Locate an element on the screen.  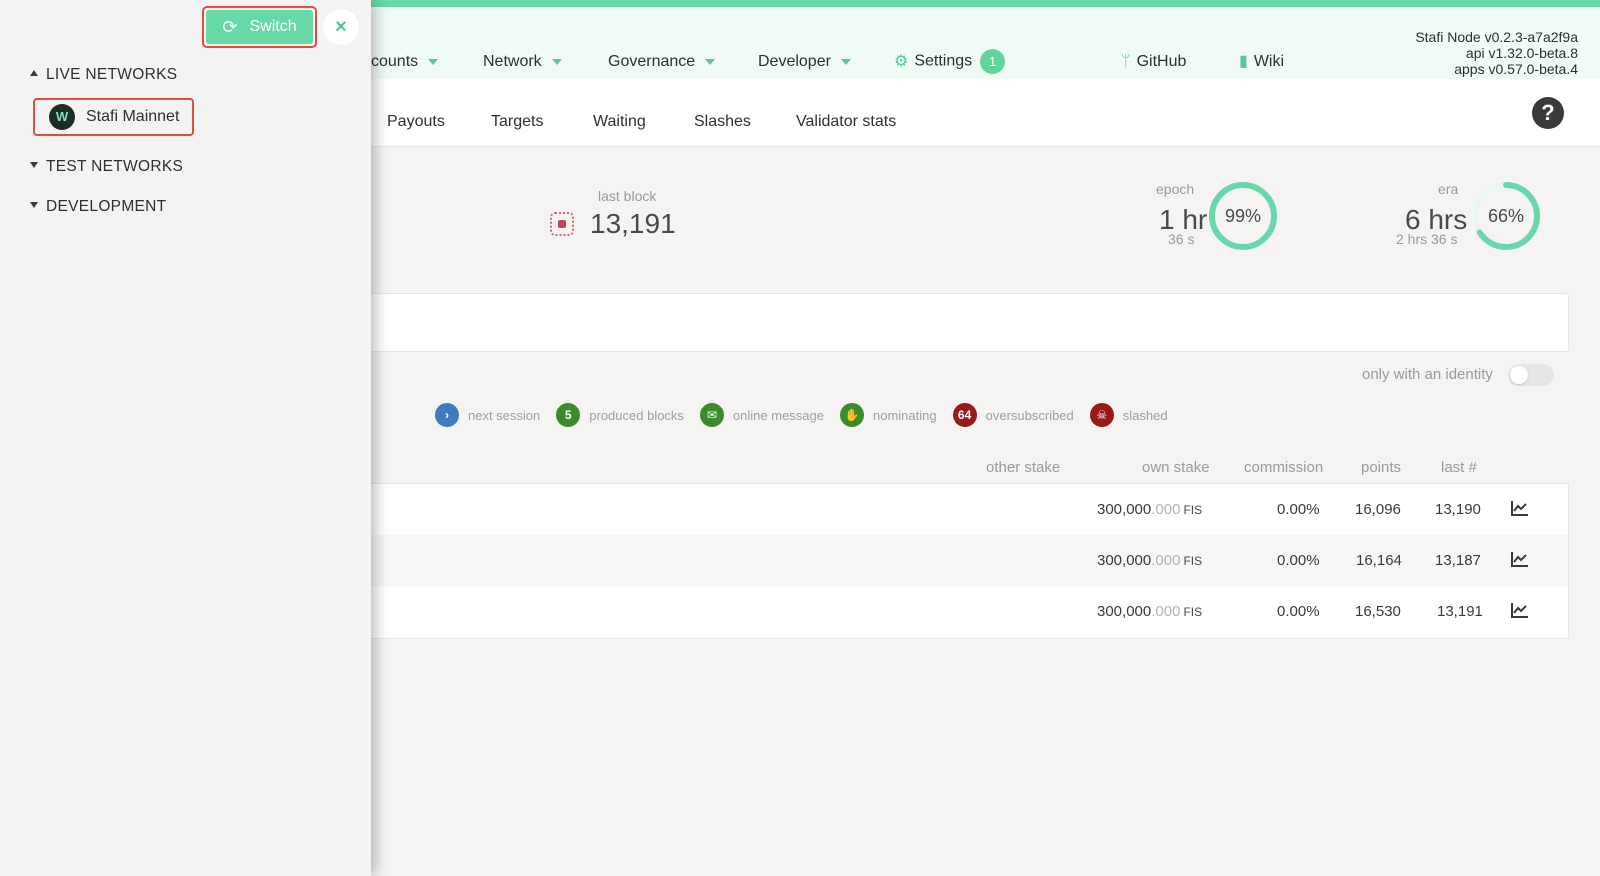
oversubscribed-badge: 64 is located at coordinates (964, 415).